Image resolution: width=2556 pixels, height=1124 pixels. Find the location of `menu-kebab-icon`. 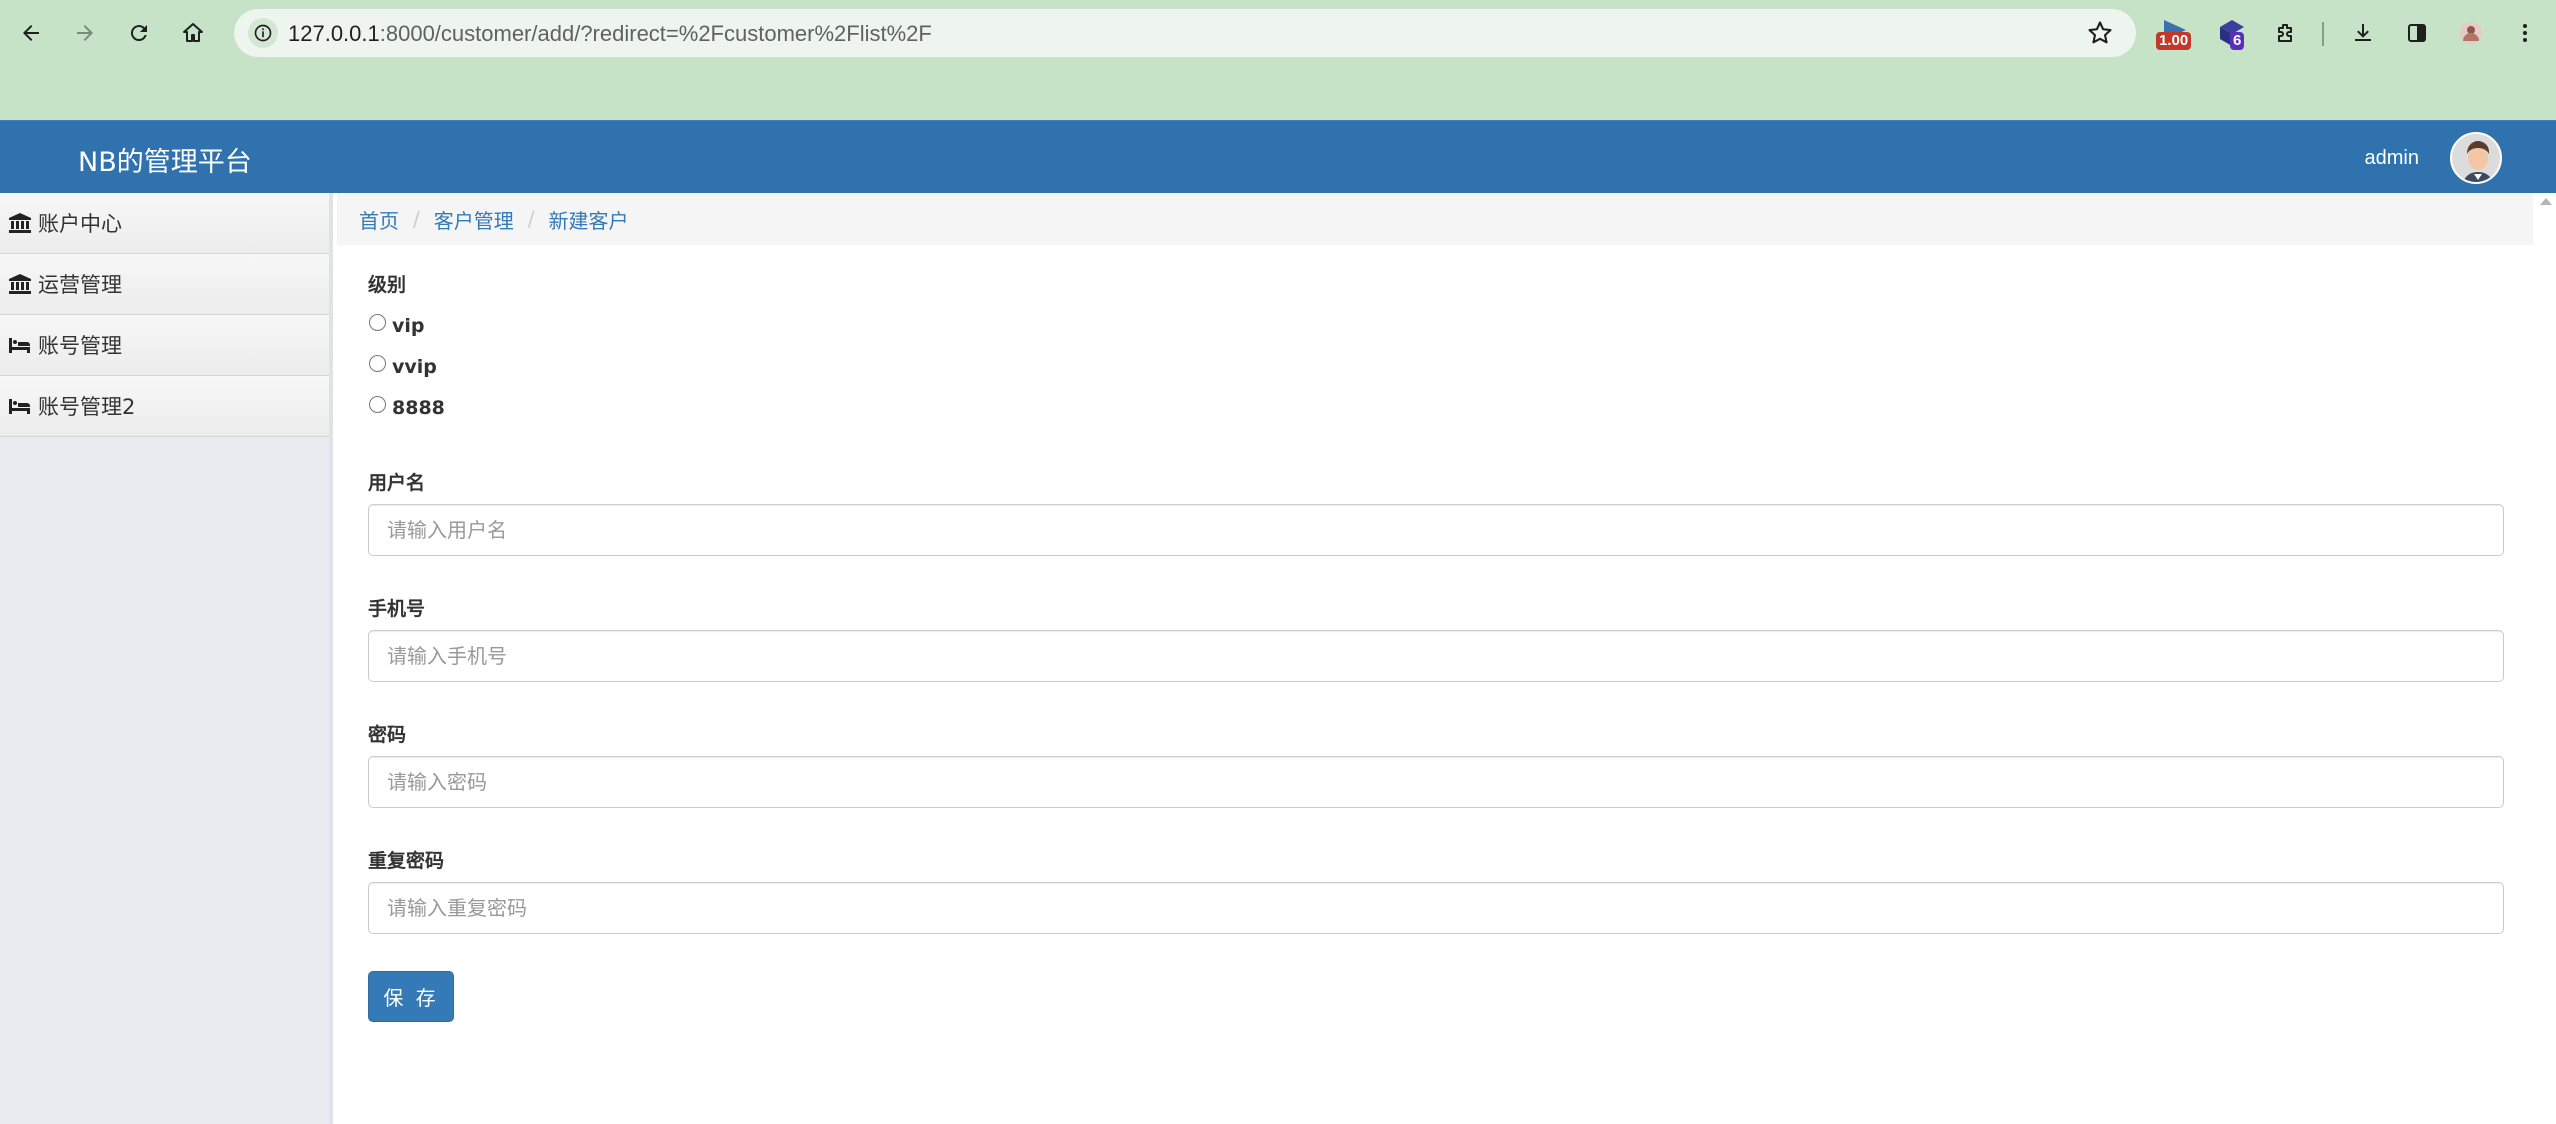

menu-kebab-icon is located at coordinates (2525, 33).